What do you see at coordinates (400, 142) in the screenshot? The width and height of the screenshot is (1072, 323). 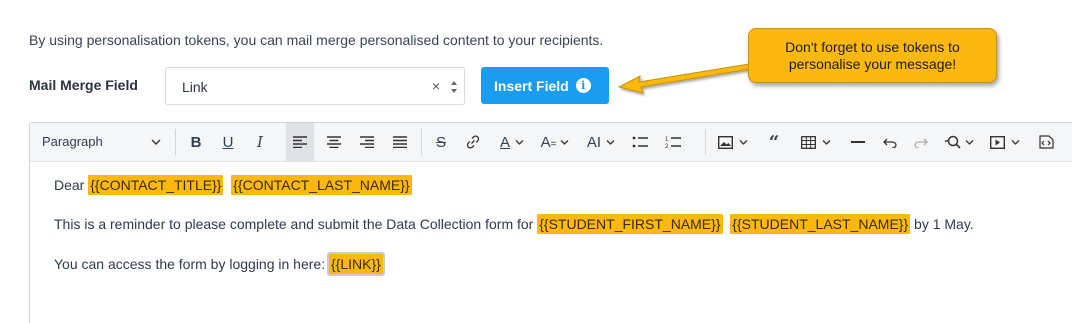 I see `justify-icon` at bounding box center [400, 142].